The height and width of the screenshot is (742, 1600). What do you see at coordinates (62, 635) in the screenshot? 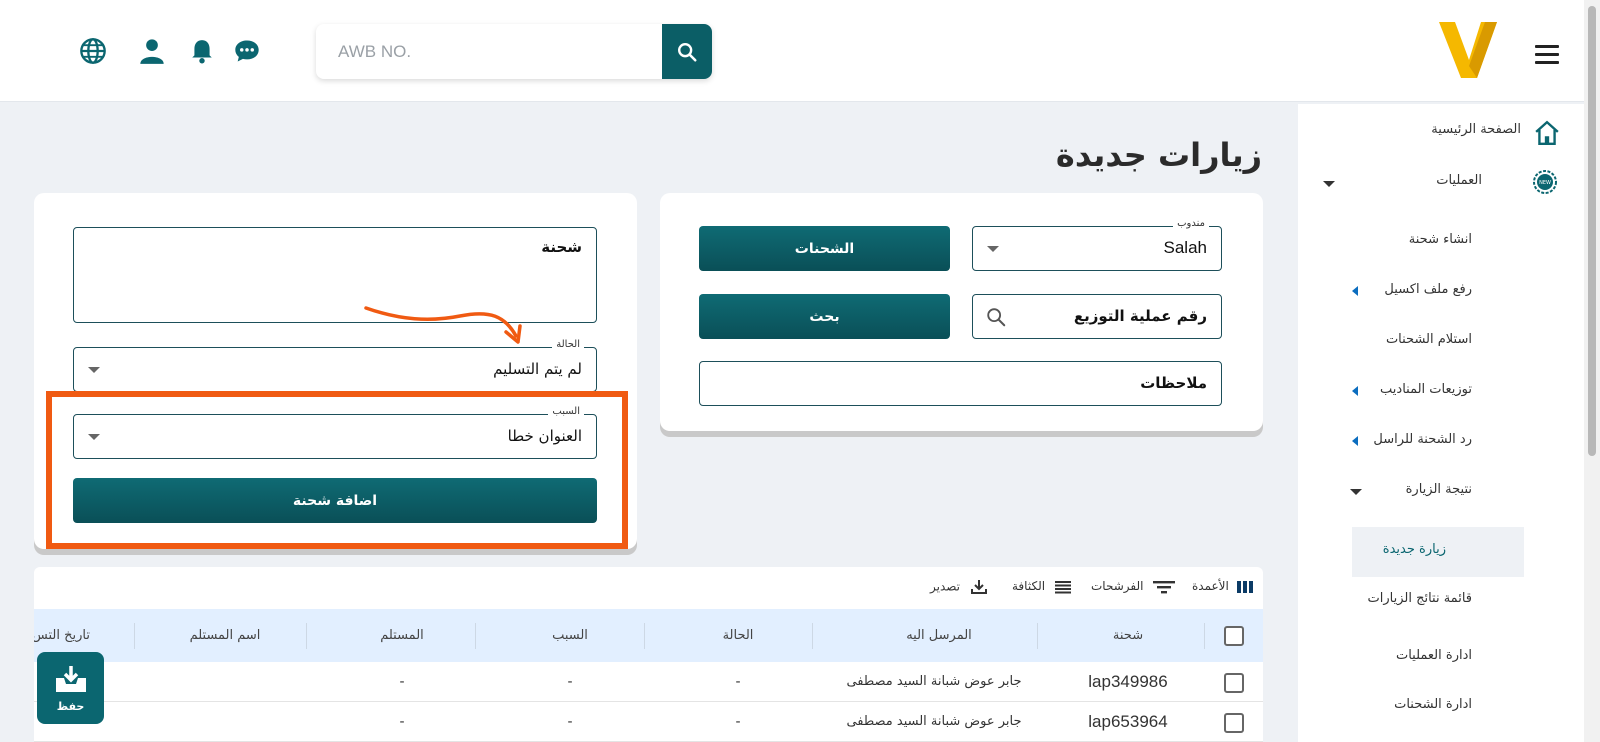
I see `column-header-delivery-date: تاريخ التس` at bounding box center [62, 635].